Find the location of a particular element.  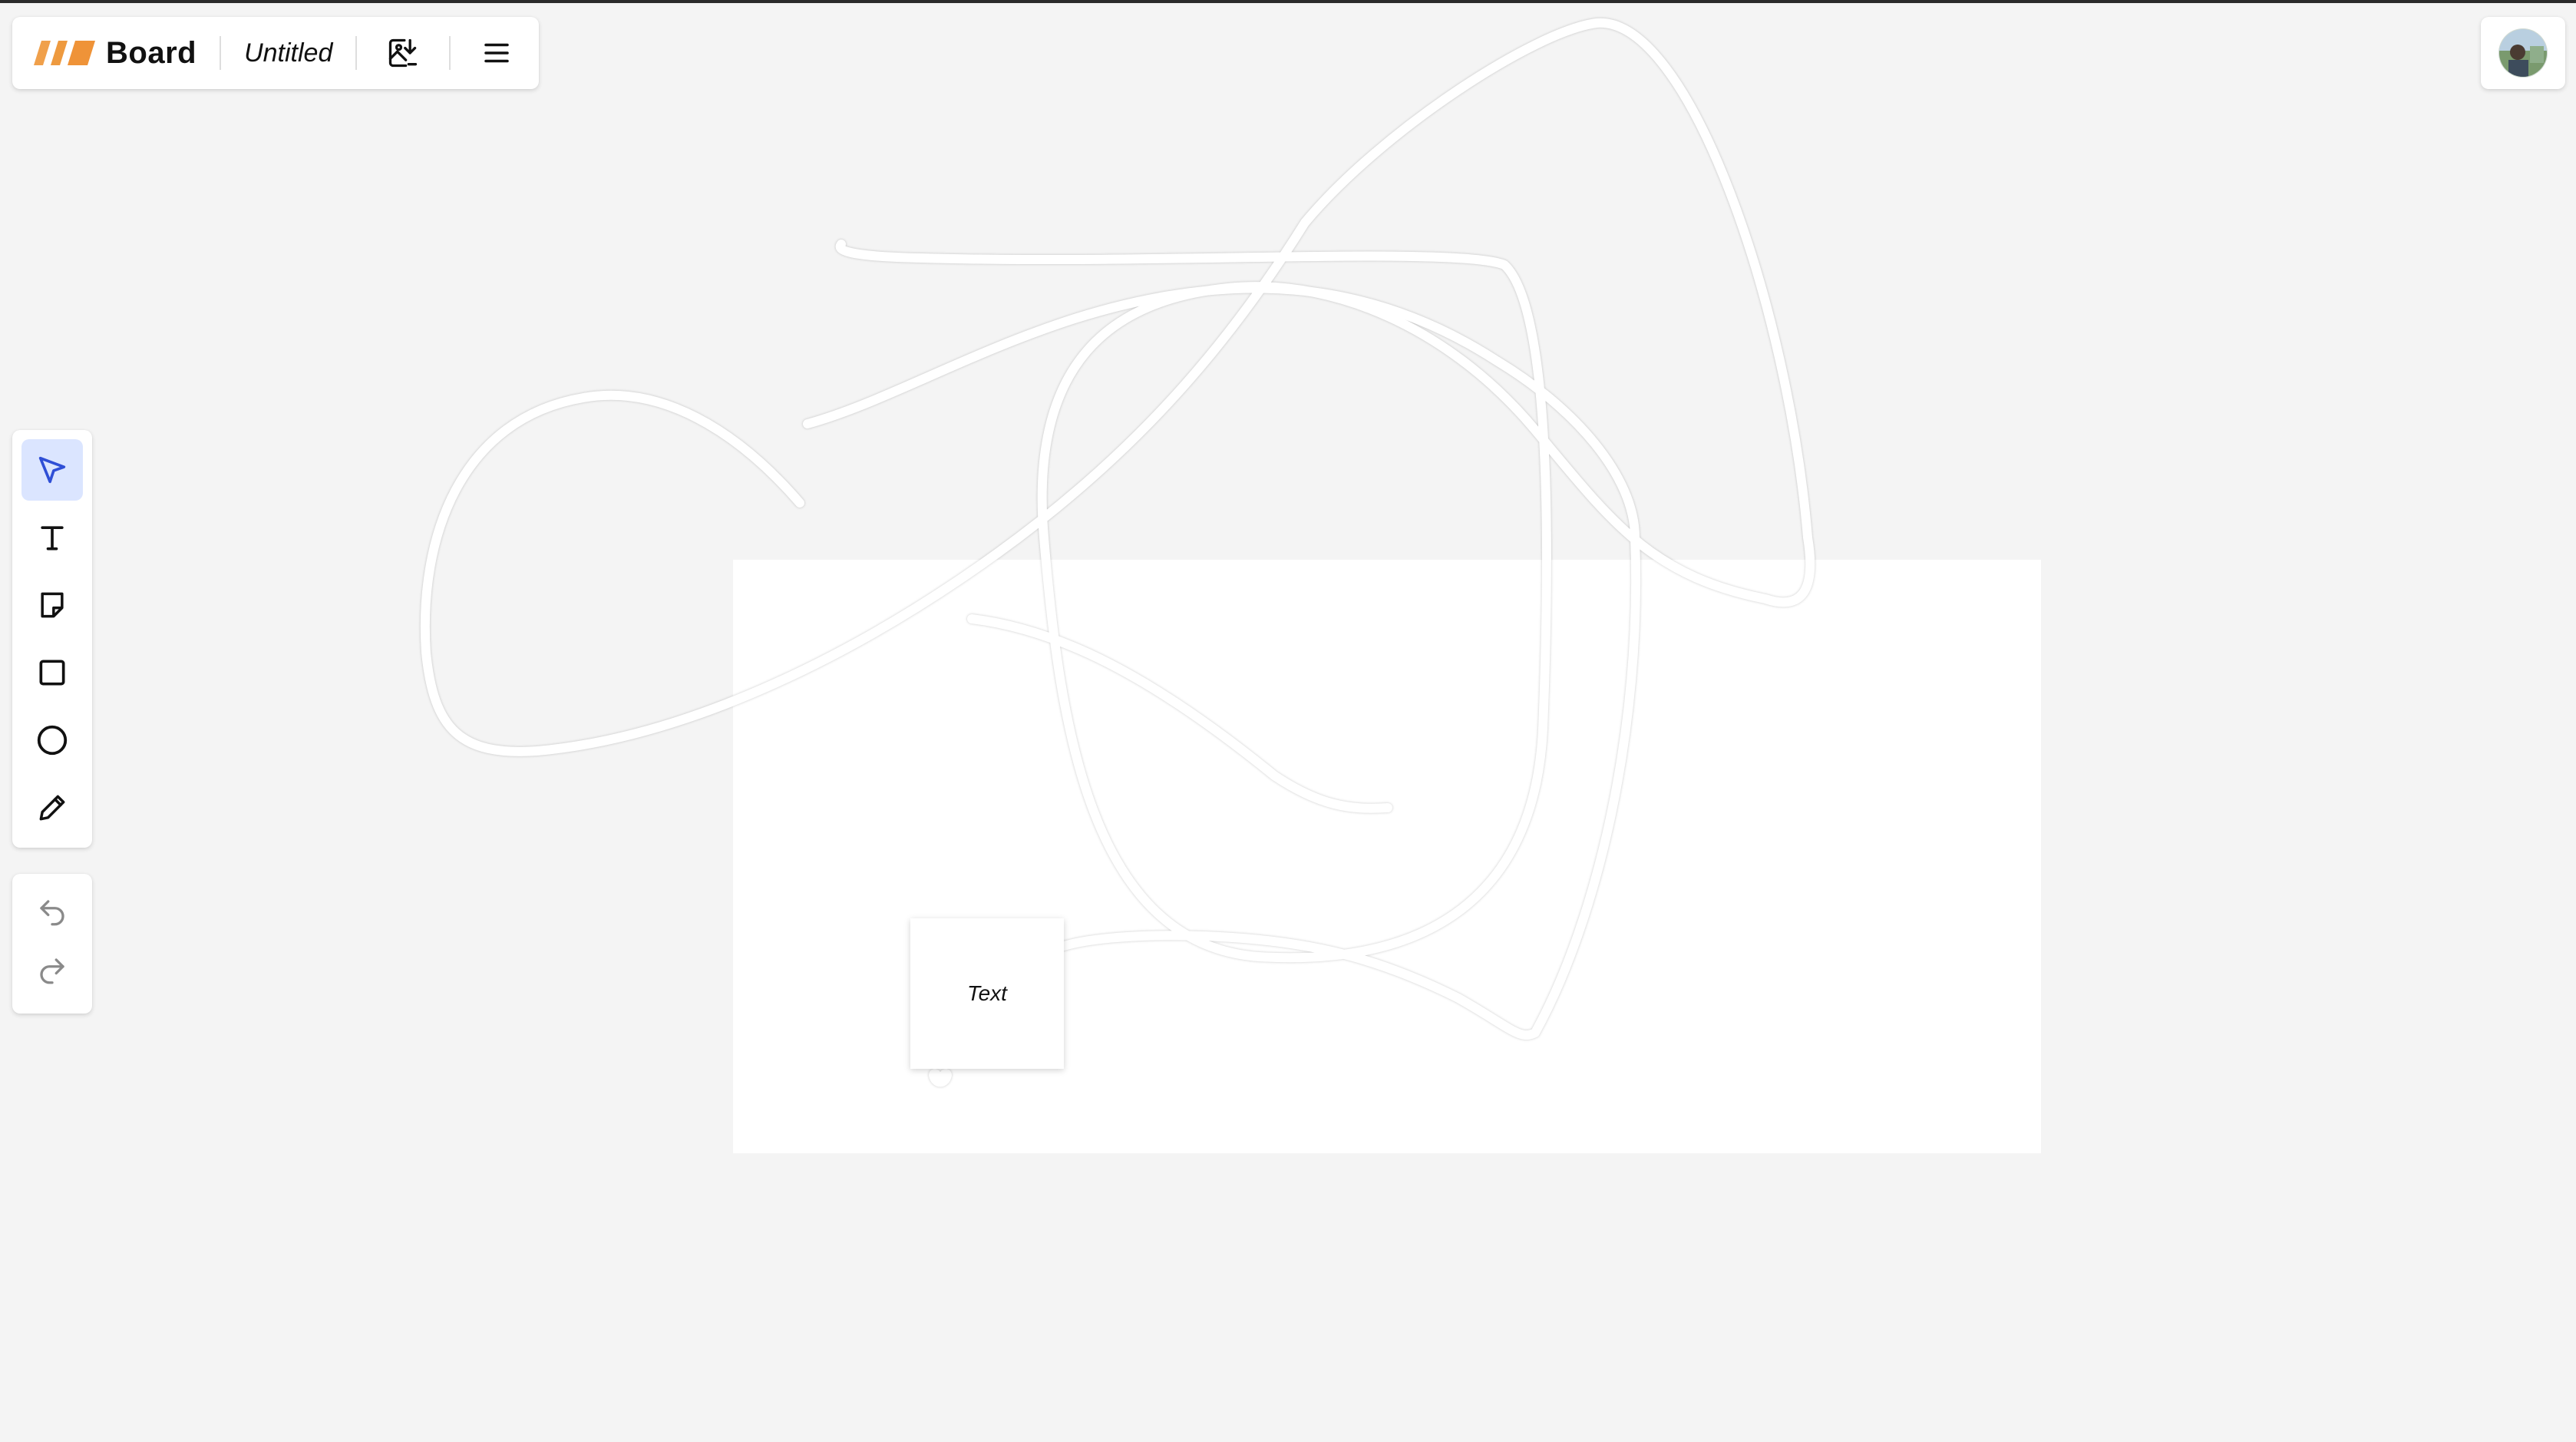

cursor-arrow-icon is located at coordinates (52, 470).